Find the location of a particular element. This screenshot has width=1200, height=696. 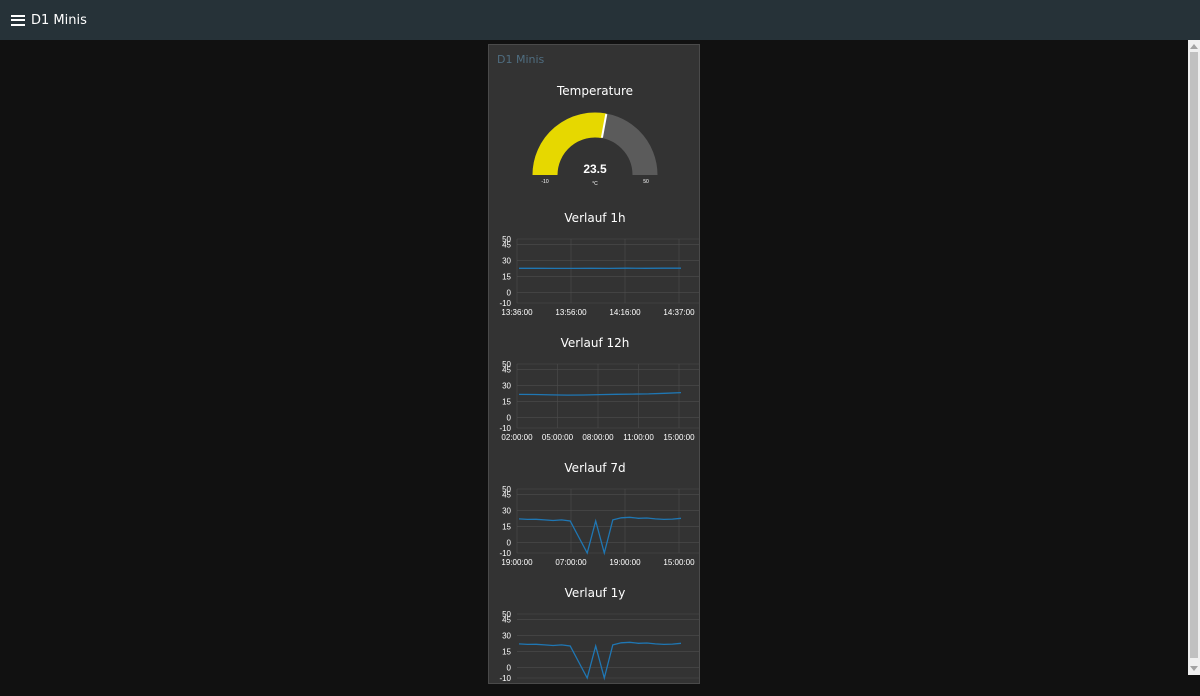

gauge-max-label: 50 is located at coordinates (646, 182).